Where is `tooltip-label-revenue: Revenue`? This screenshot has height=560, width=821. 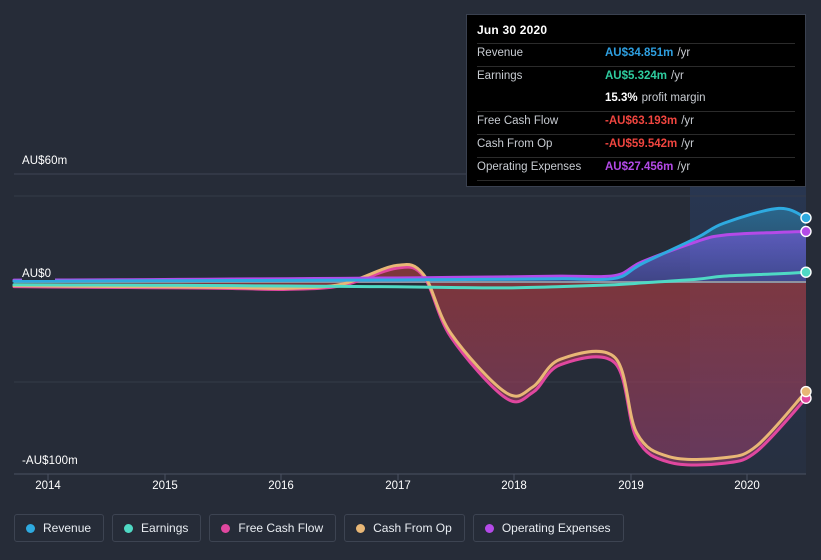
tooltip-label-revenue: Revenue is located at coordinates (500, 53).